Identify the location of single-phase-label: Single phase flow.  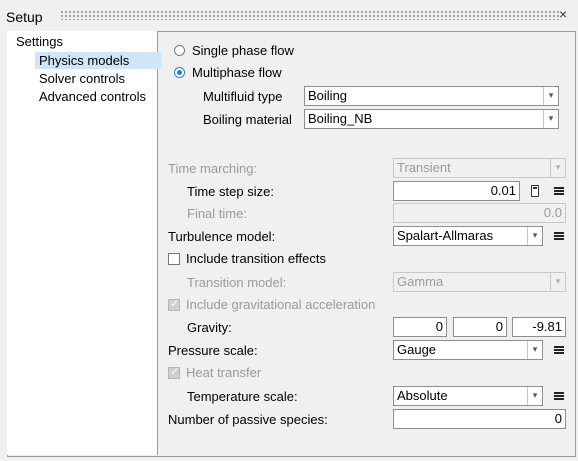
(243, 50).